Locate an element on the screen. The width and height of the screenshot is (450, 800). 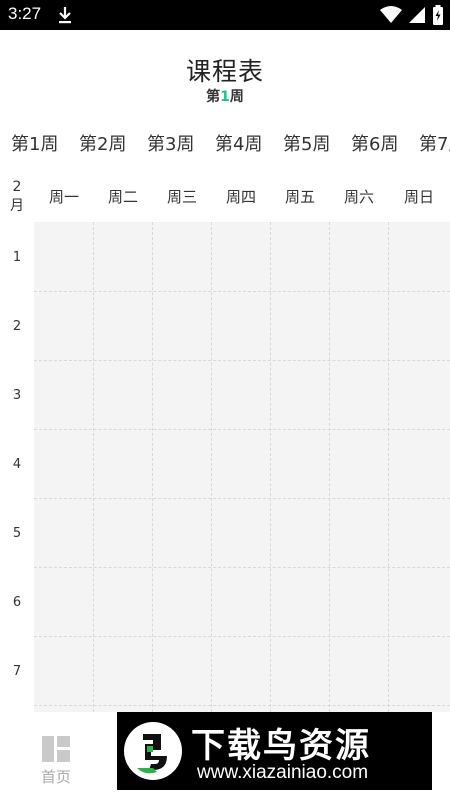
period-label-1: 1 is located at coordinates (17, 258).